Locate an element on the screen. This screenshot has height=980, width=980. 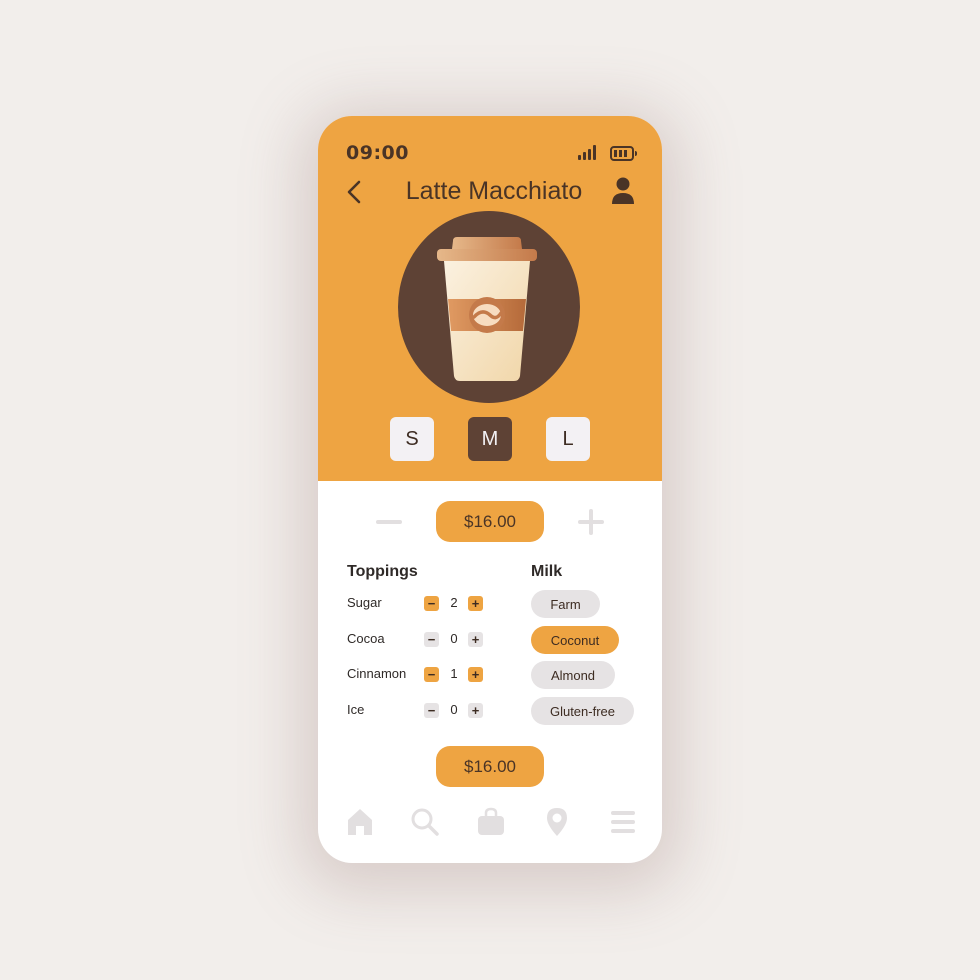
user-icon is located at coordinates (623, 190).